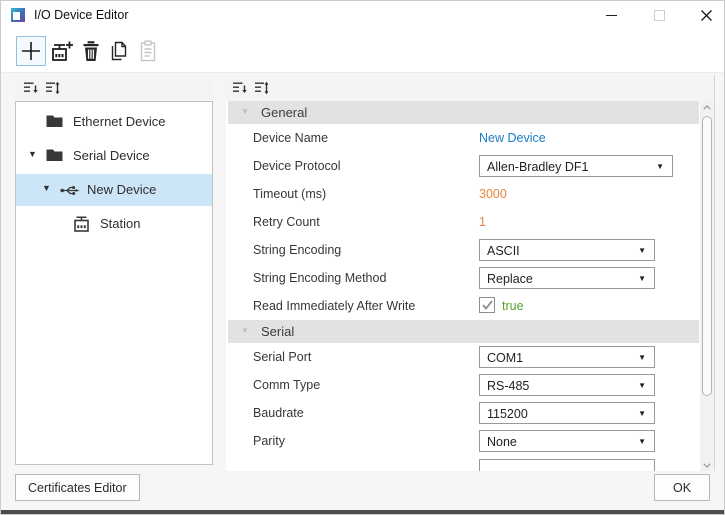 This screenshot has width=725, height=515. Describe the element at coordinates (114, 190) in the screenshot. I see `tree-item-new-device: ▼ New Device` at that location.